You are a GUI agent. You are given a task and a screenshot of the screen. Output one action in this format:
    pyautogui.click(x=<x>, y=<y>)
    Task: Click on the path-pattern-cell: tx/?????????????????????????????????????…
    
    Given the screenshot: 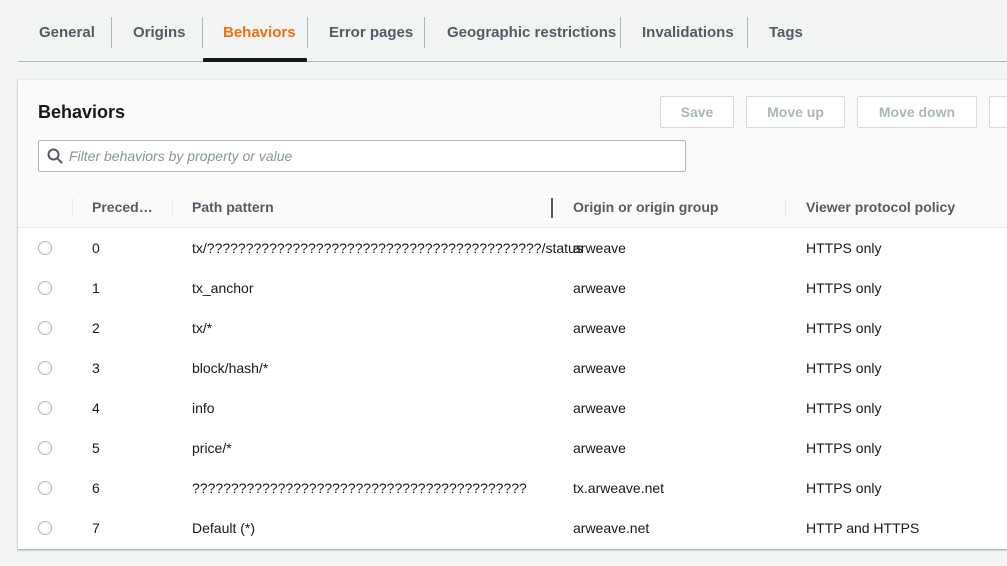 What is the action you would take?
    pyautogui.click(x=387, y=248)
    